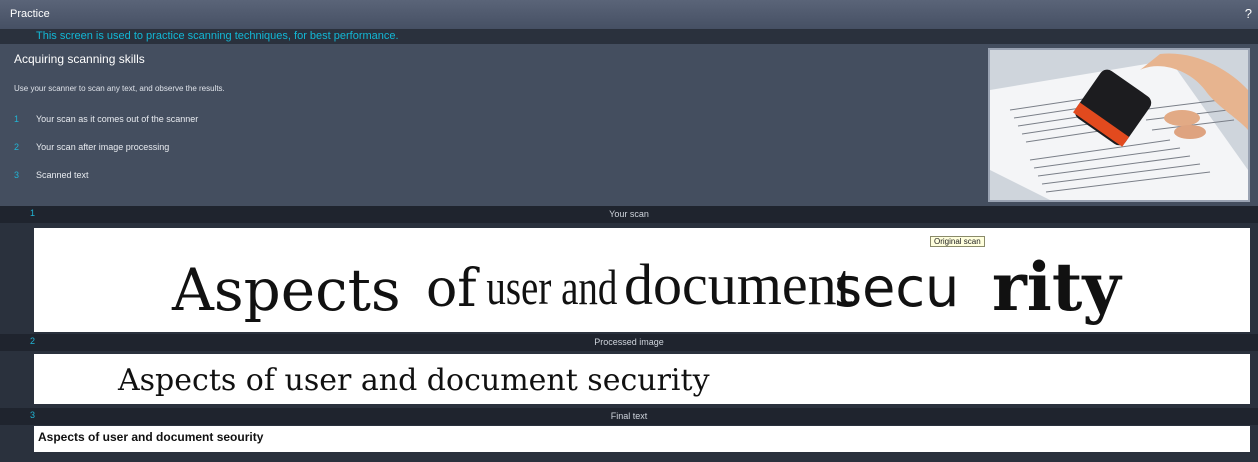  I want to click on help-button: ?, so click(1248, 13).